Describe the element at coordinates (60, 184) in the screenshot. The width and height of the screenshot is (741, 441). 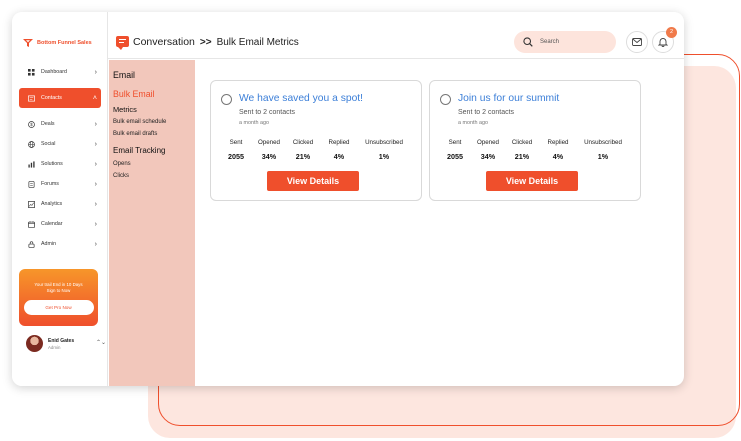
I see `sidebar-item-forums: Forums ›` at that location.